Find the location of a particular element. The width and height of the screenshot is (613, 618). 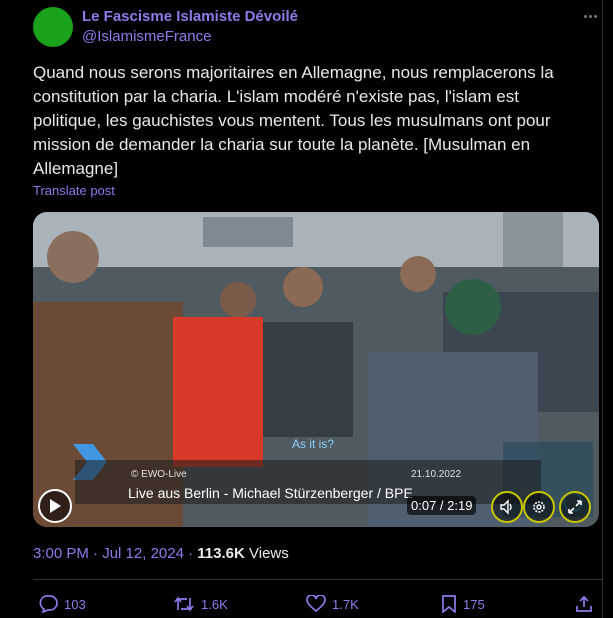

volume-icon is located at coordinates (506, 507).